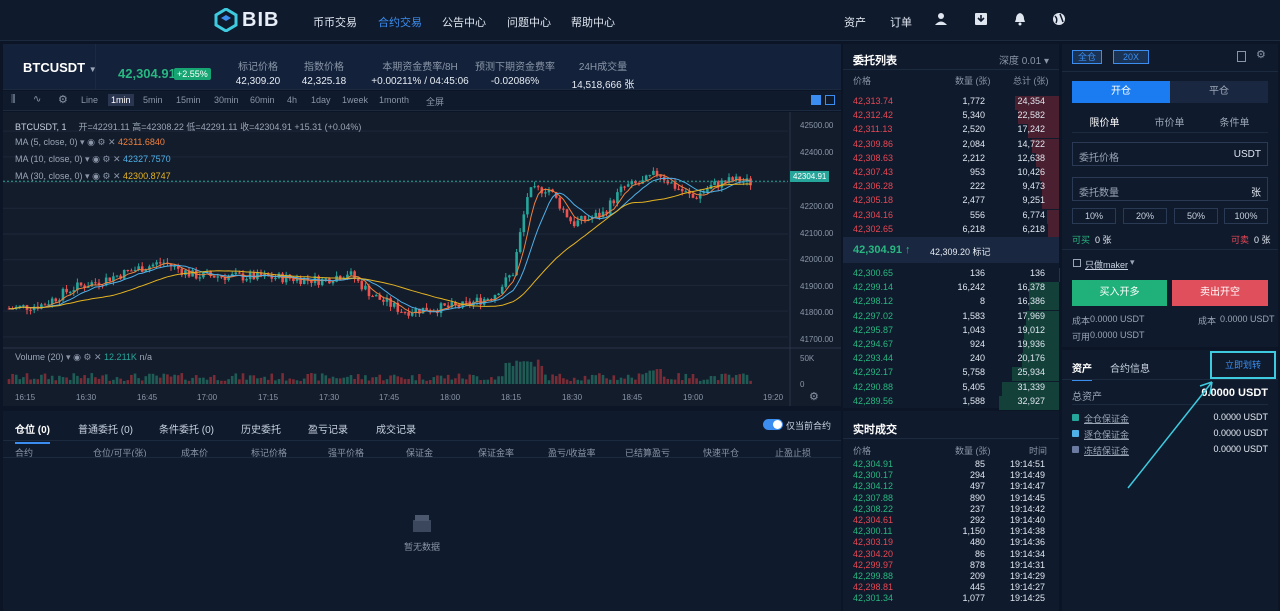 The image size is (1280, 611). I want to click on leverage-button: 20X, so click(1131, 57).